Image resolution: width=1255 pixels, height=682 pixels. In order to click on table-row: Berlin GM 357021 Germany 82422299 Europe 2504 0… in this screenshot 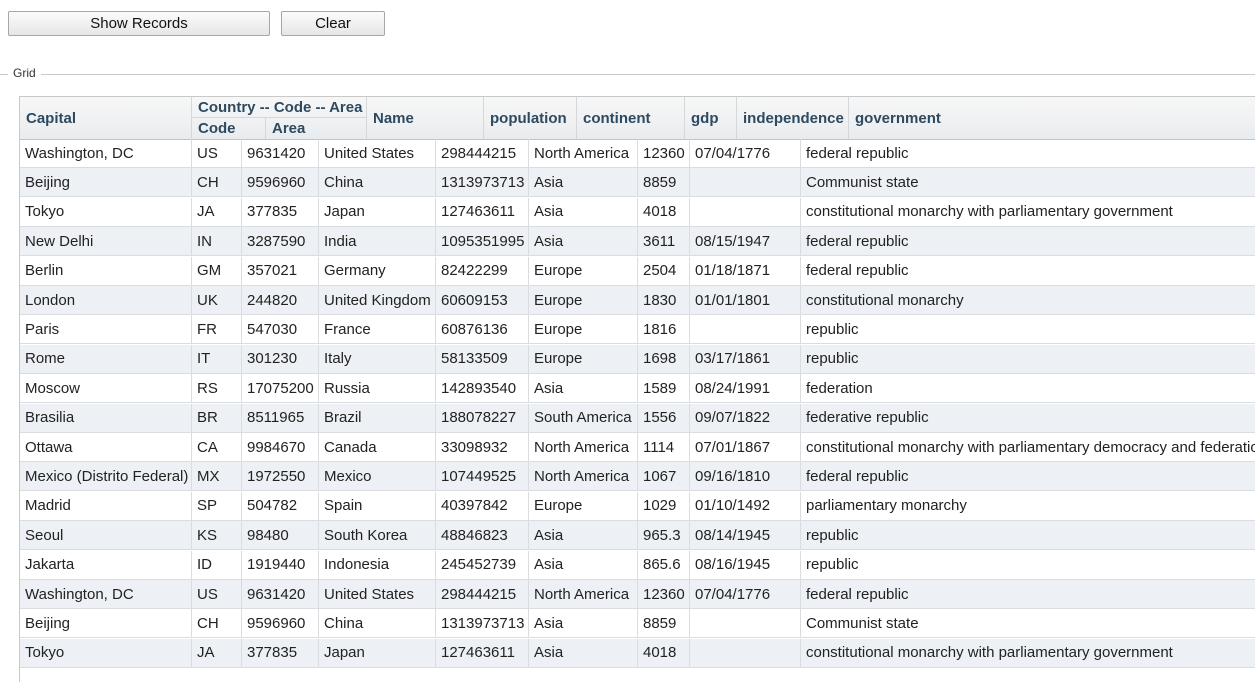, I will do `click(637, 271)`.